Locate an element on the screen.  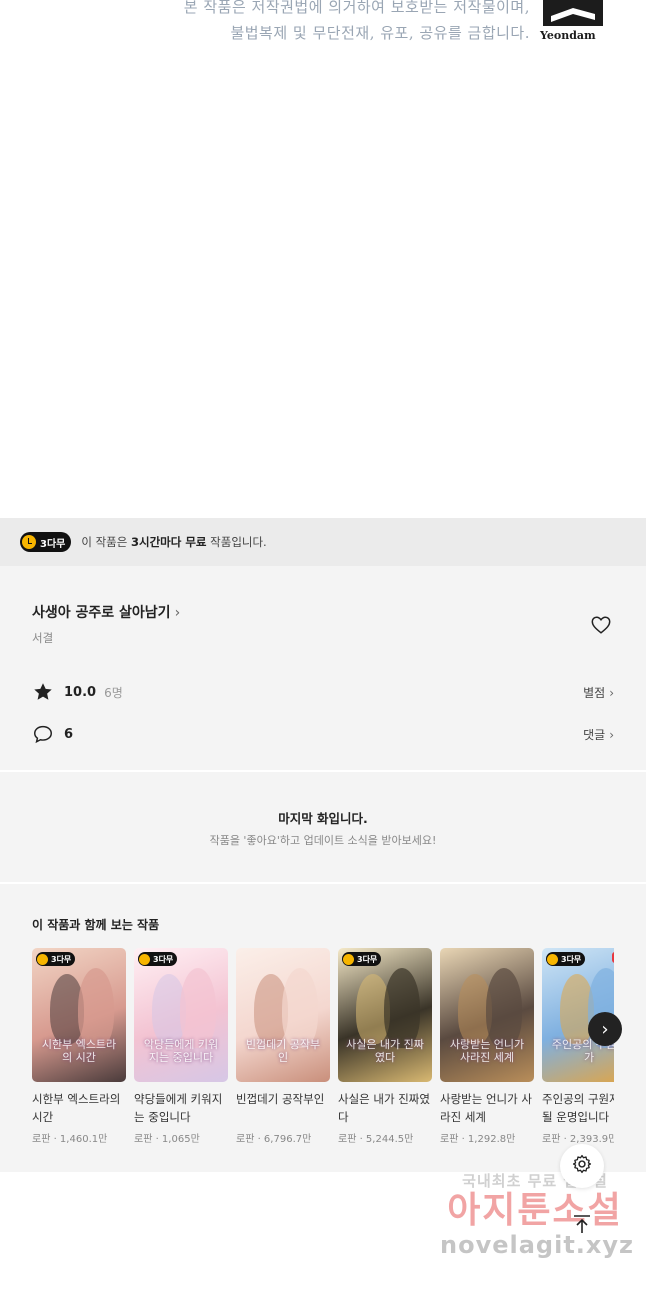
comment-link: 댓글 › is located at coordinates (598, 734).